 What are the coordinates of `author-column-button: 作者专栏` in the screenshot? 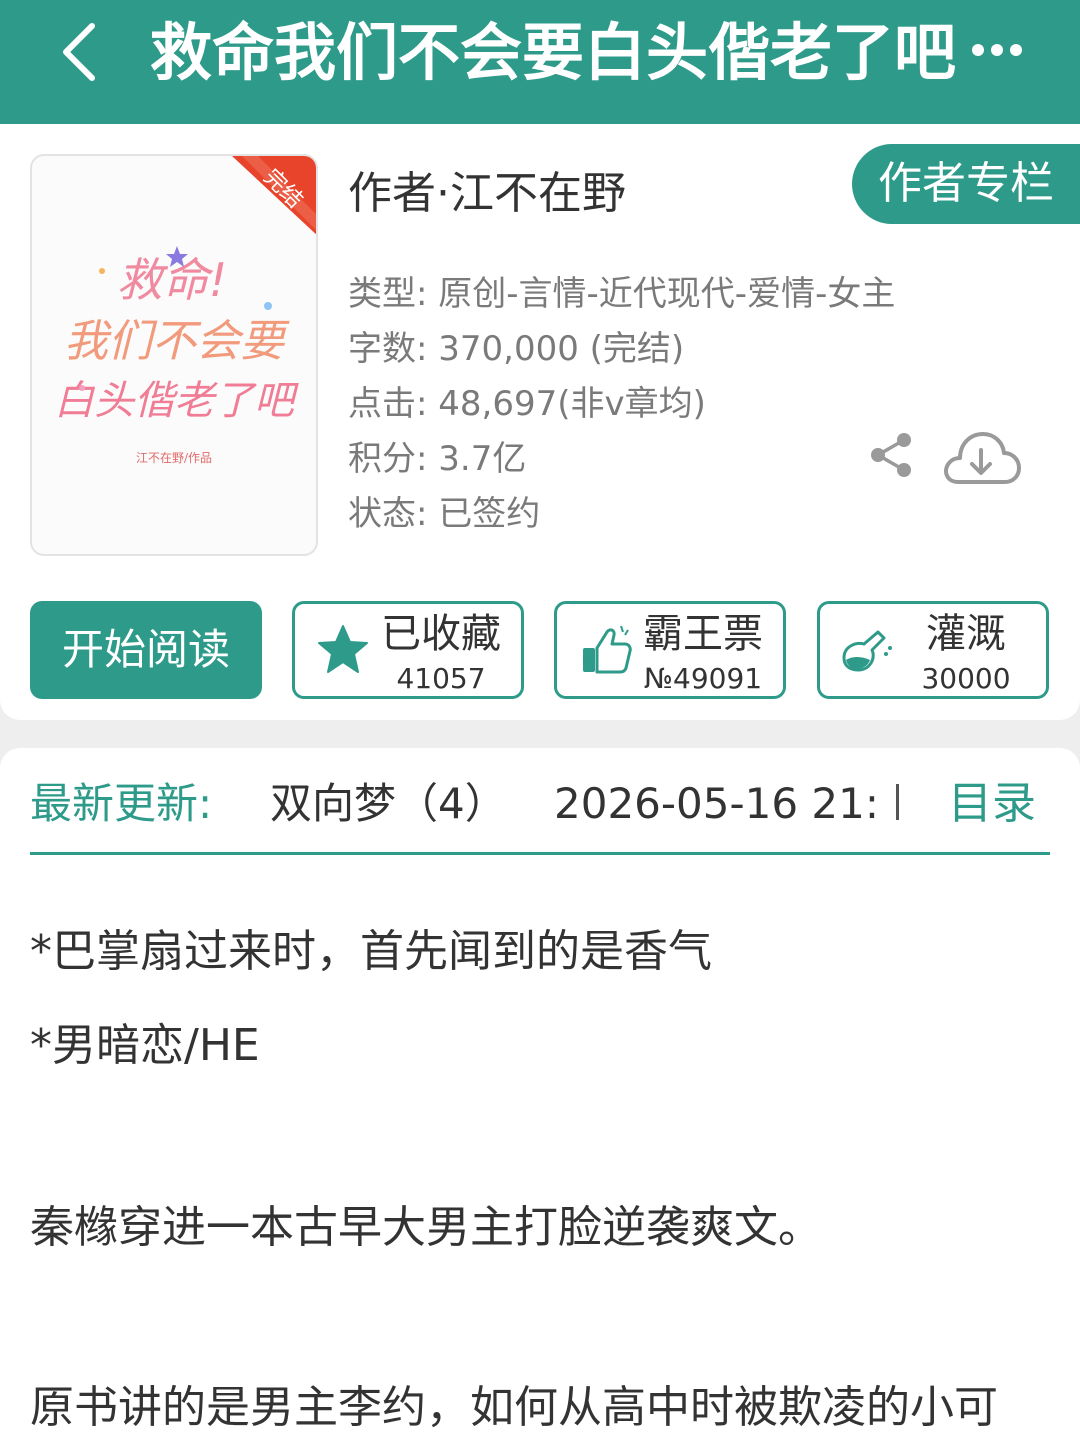 It's located at (966, 184).